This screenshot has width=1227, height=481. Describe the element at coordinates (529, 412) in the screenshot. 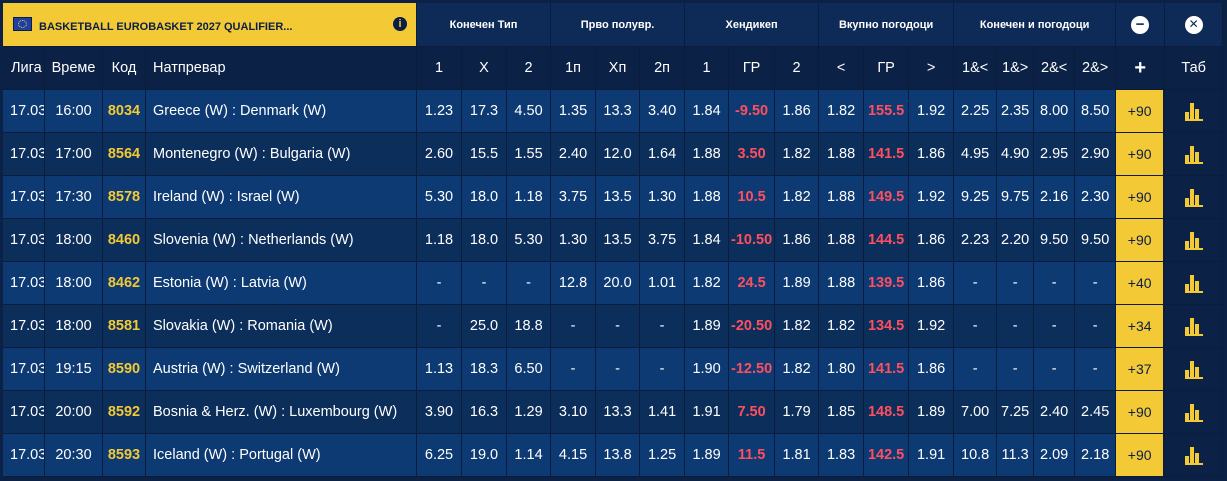

I see `odd-2-cell: 1.29` at that location.